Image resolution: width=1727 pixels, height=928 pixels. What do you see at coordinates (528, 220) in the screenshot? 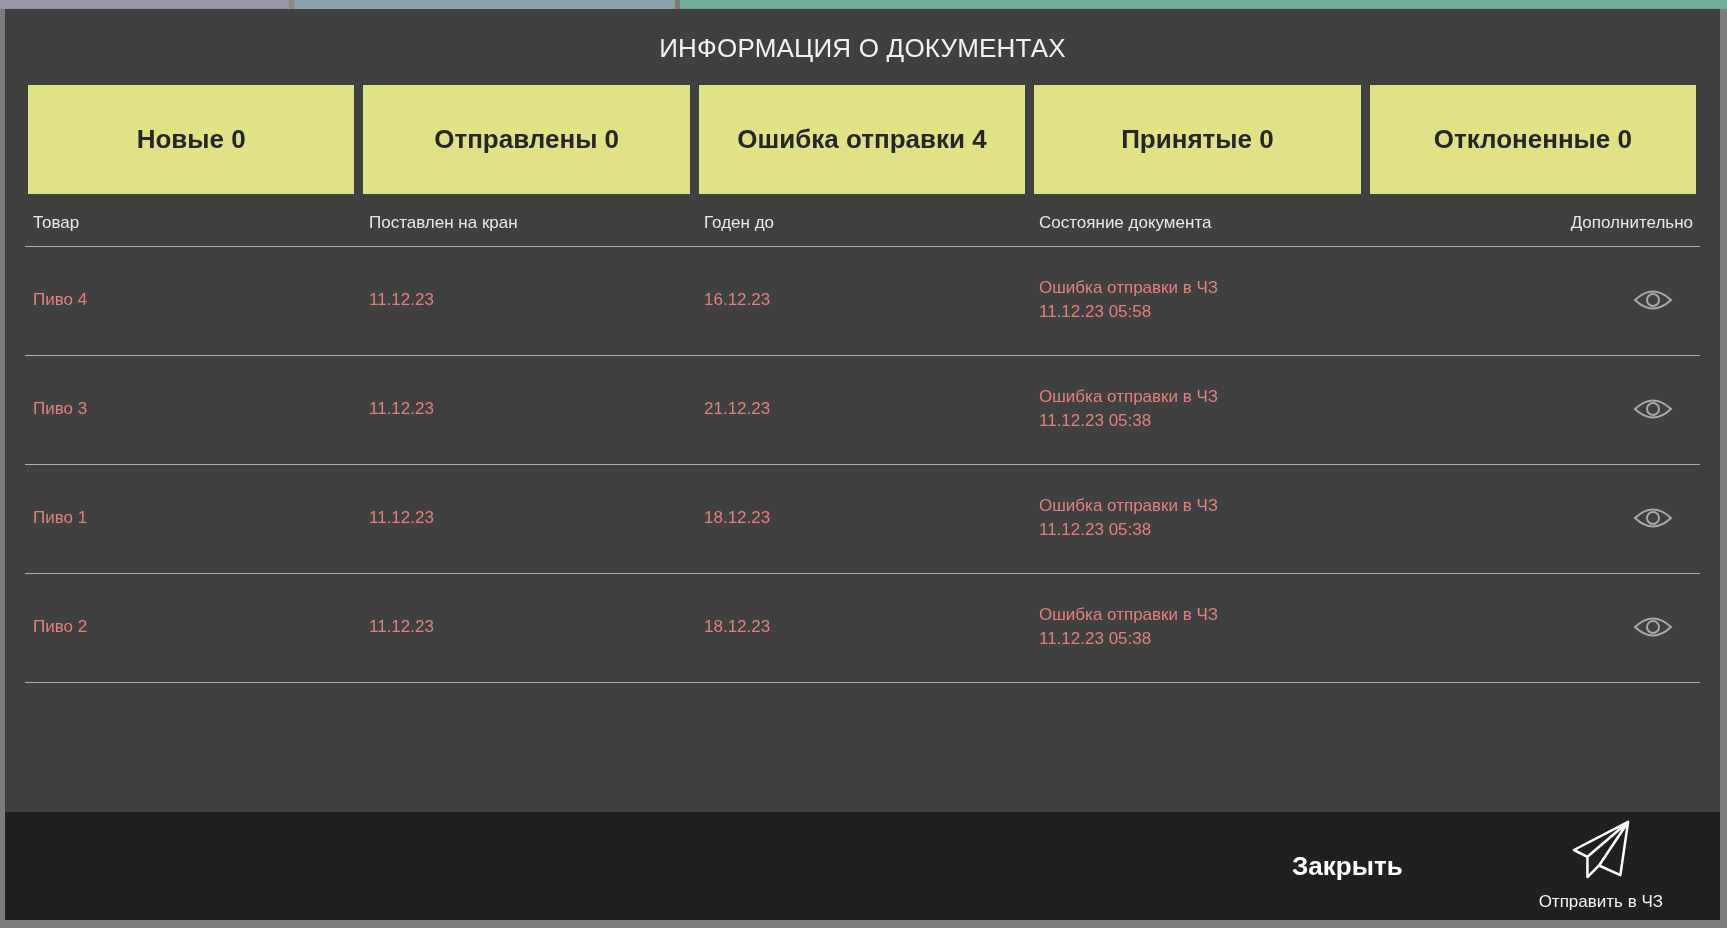
I see `column-header: Поставлен на кран` at bounding box center [528, 220].